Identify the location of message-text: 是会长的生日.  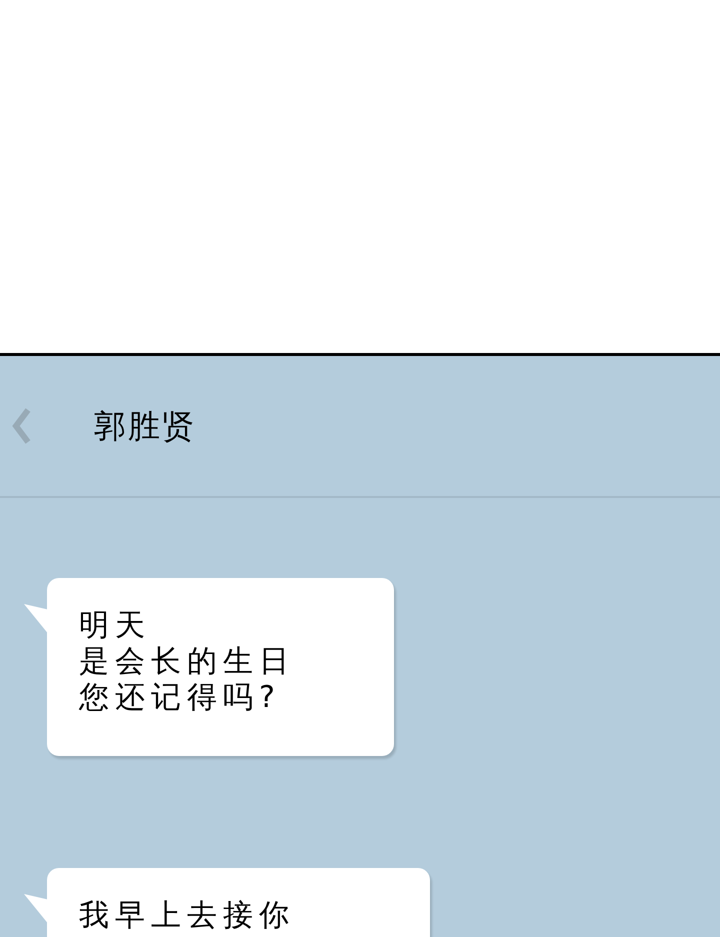
(187, 662).